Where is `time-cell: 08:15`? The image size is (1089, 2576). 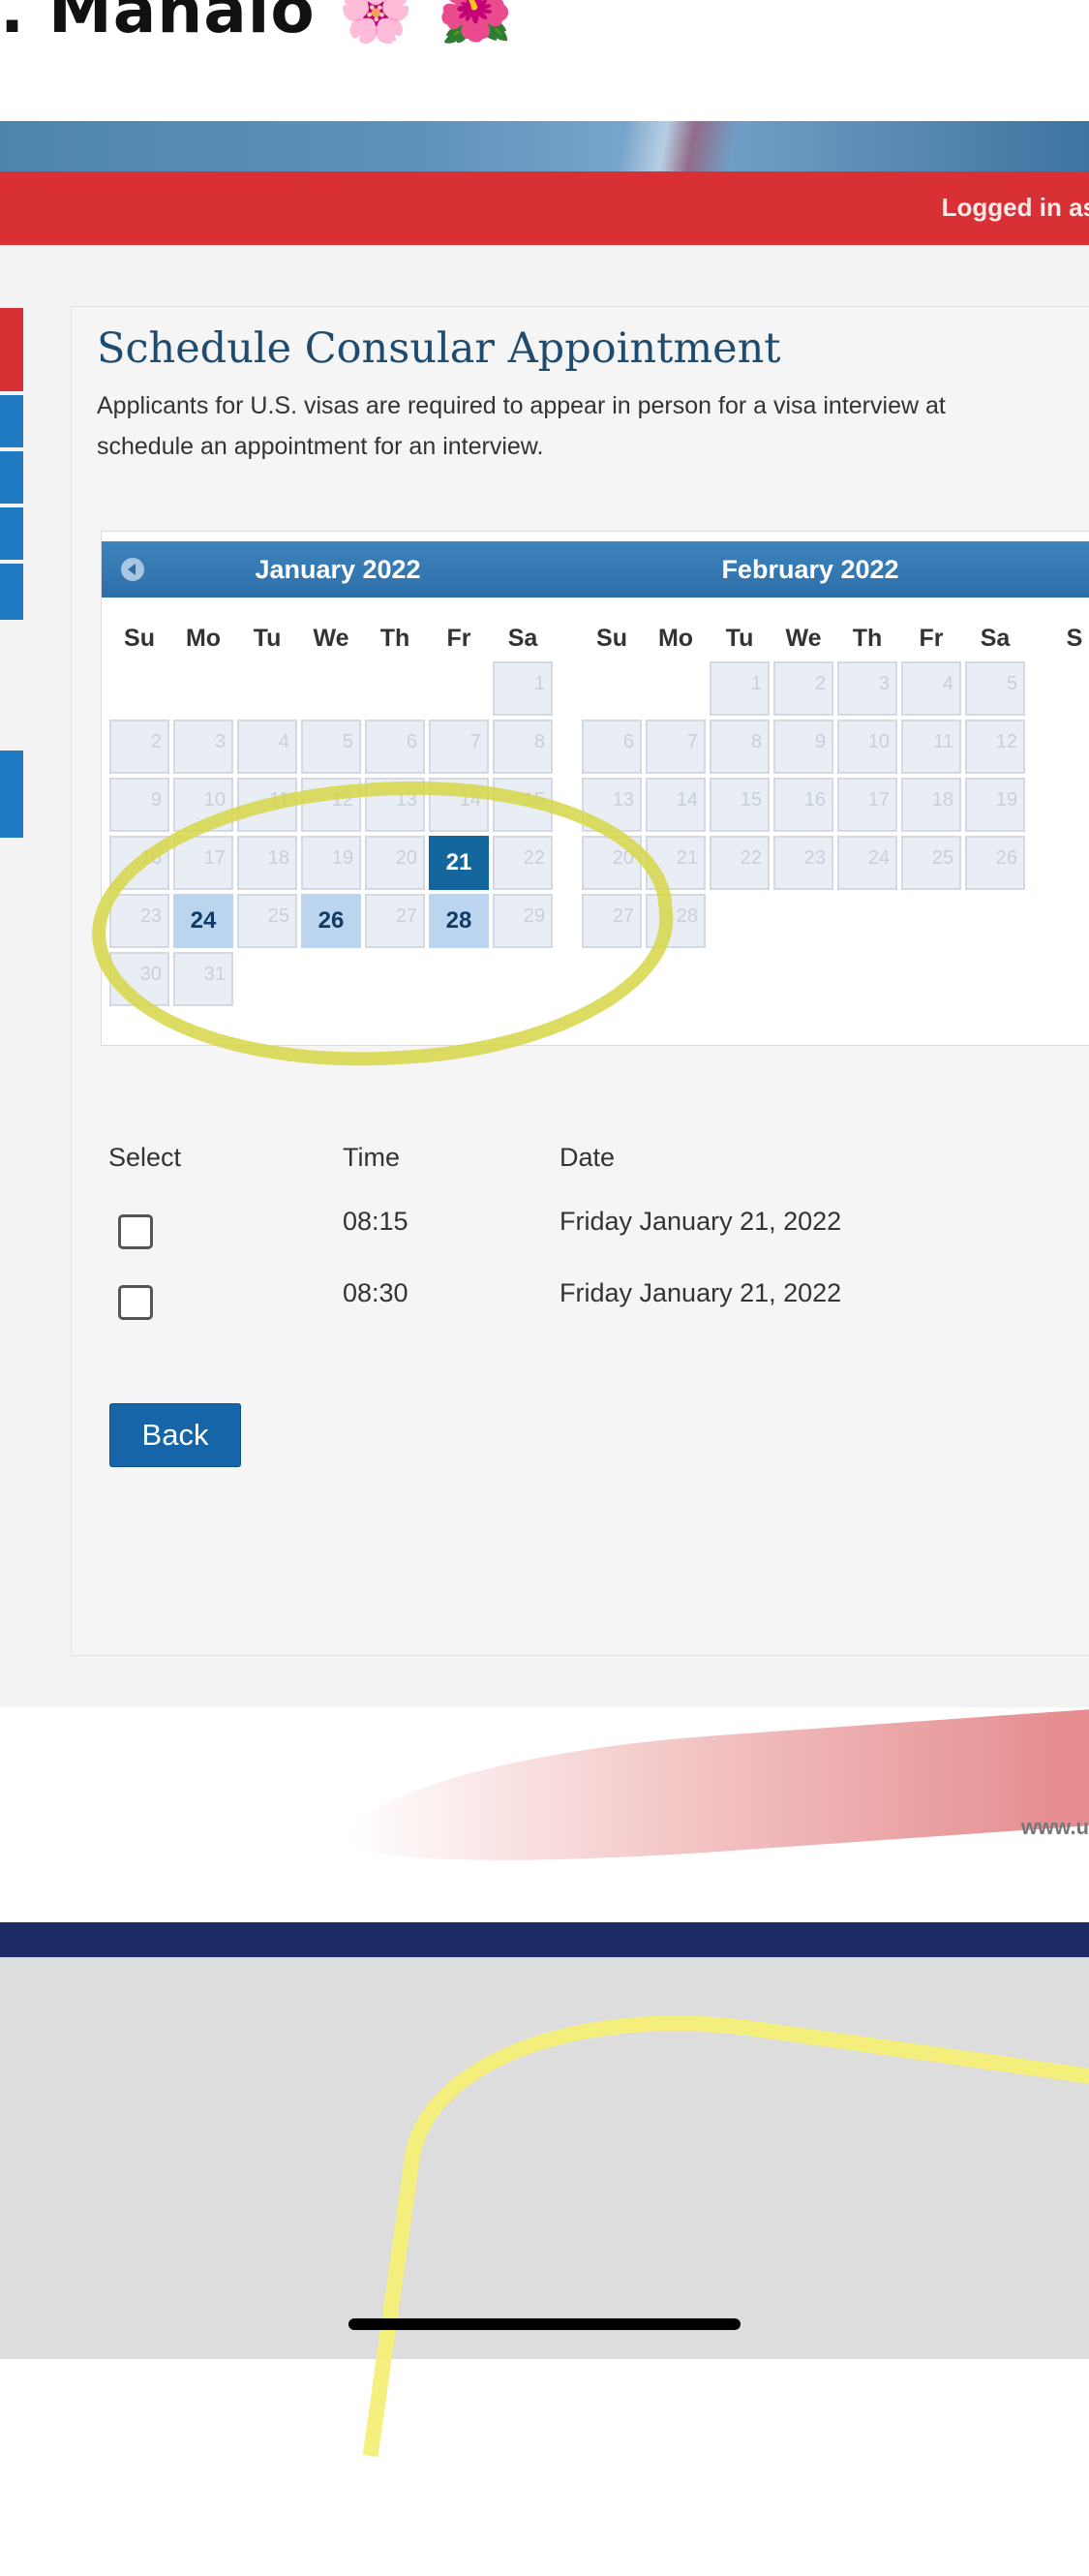
time-cell: 08:15 is located at coordinates (375, 1221).